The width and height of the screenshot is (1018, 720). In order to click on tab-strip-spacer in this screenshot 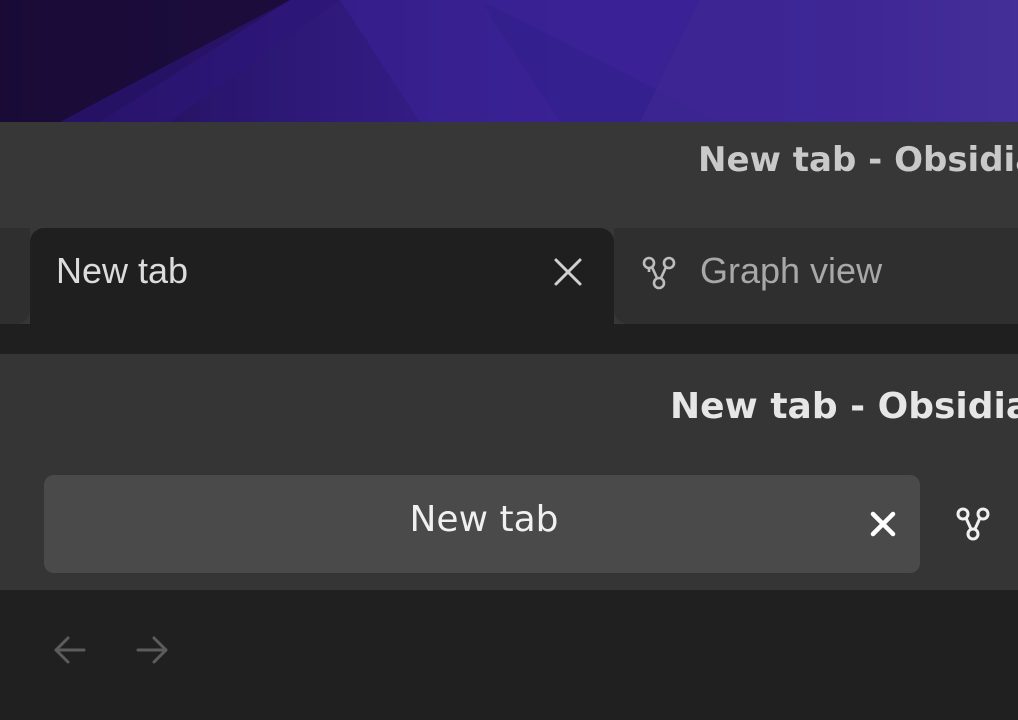, I will do `click(15, 276)`.